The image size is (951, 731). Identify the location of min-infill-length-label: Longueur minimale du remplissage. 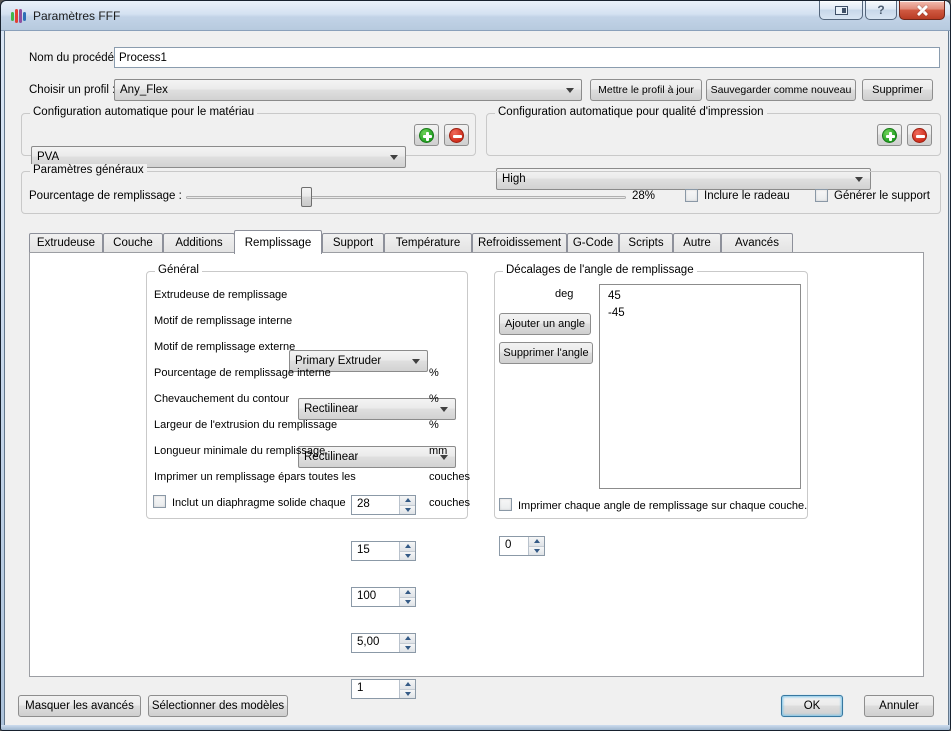
(240, 451).